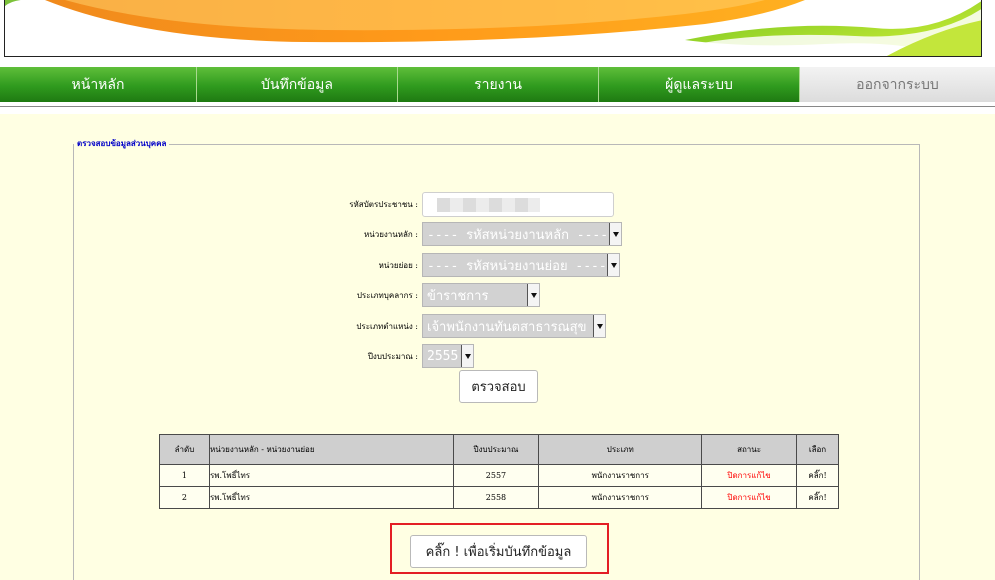  What do you see at coordinates (497, 106) in the screenshot?
I see `nav-divider` at bounding box center [497, 106].